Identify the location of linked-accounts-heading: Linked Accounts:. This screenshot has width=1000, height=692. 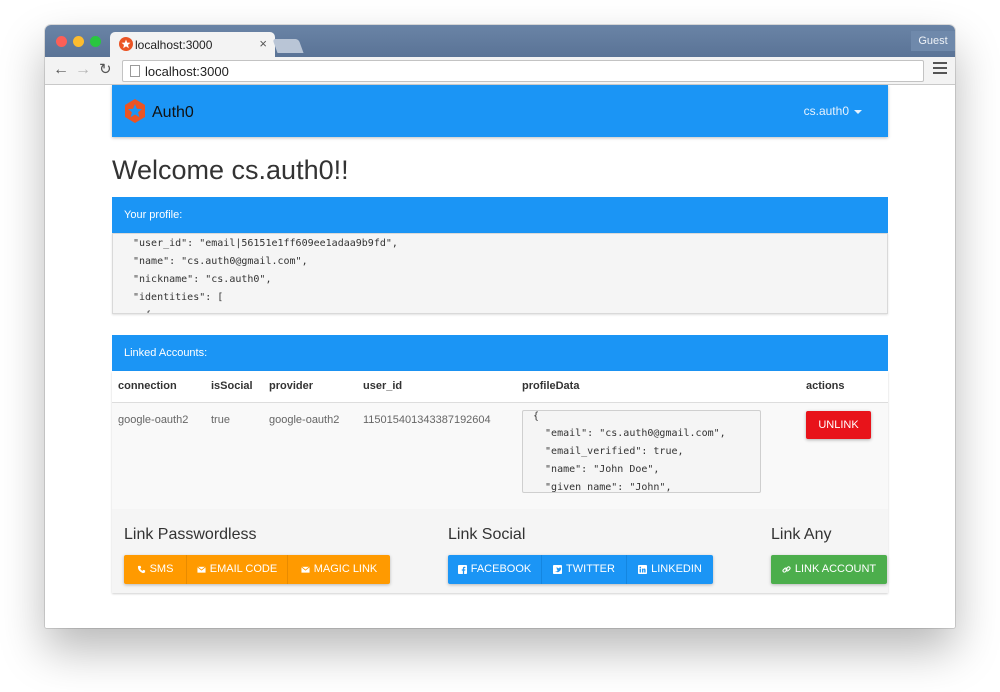
(500, 353).